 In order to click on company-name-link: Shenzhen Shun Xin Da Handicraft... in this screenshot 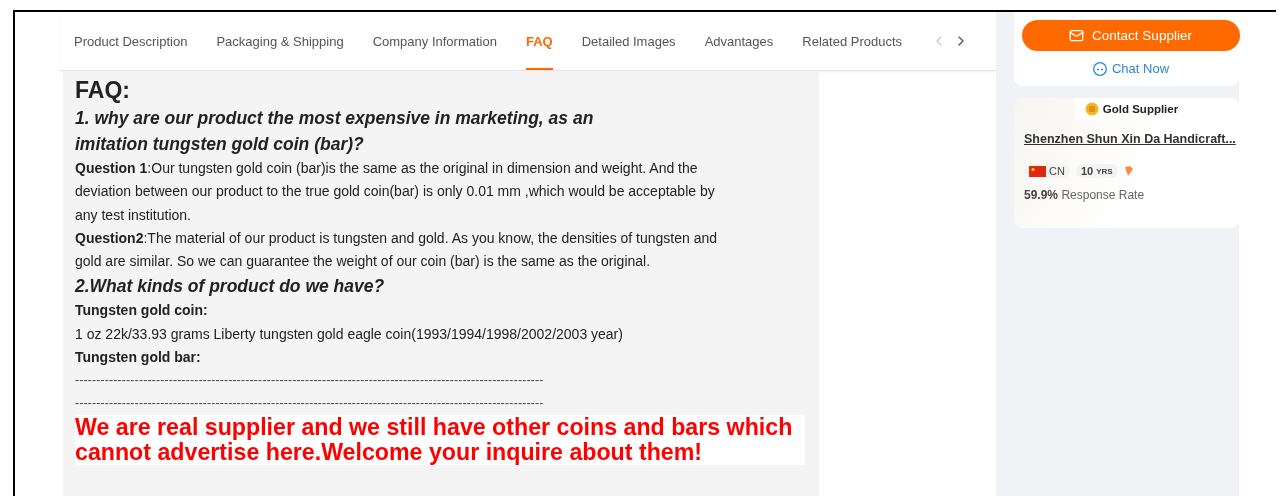, I will do `click(1131, 139)`.